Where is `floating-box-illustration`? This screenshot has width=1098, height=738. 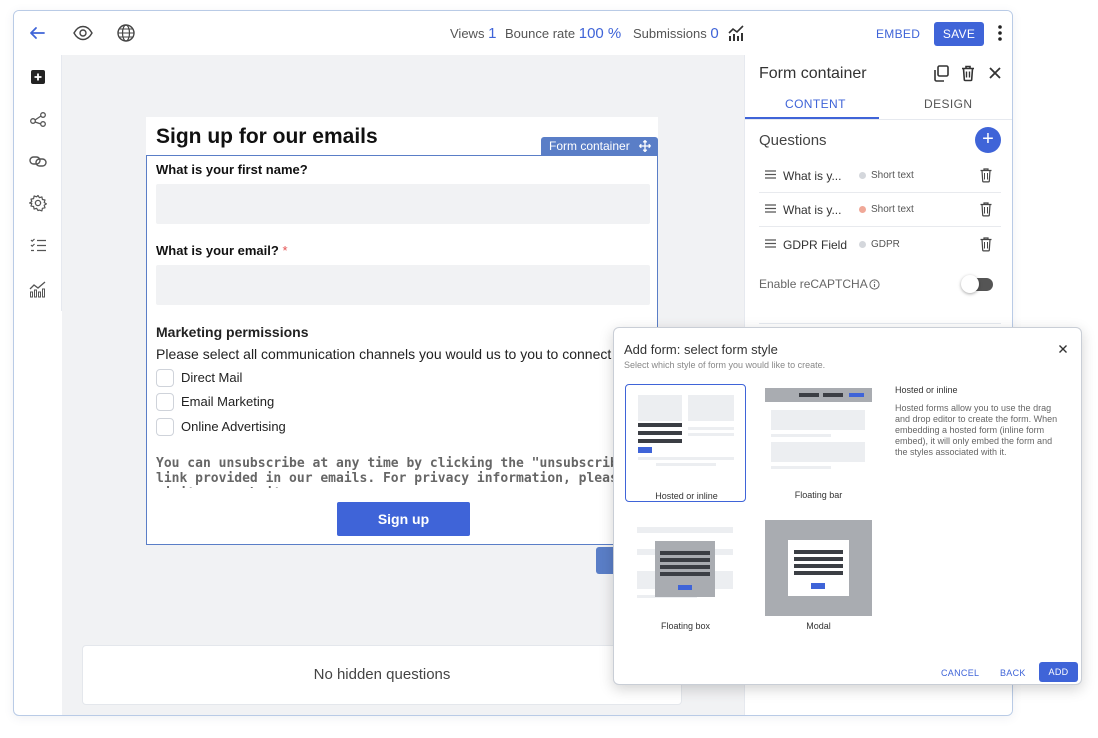
floating-box-illustration is located at coordinates (685, 562).